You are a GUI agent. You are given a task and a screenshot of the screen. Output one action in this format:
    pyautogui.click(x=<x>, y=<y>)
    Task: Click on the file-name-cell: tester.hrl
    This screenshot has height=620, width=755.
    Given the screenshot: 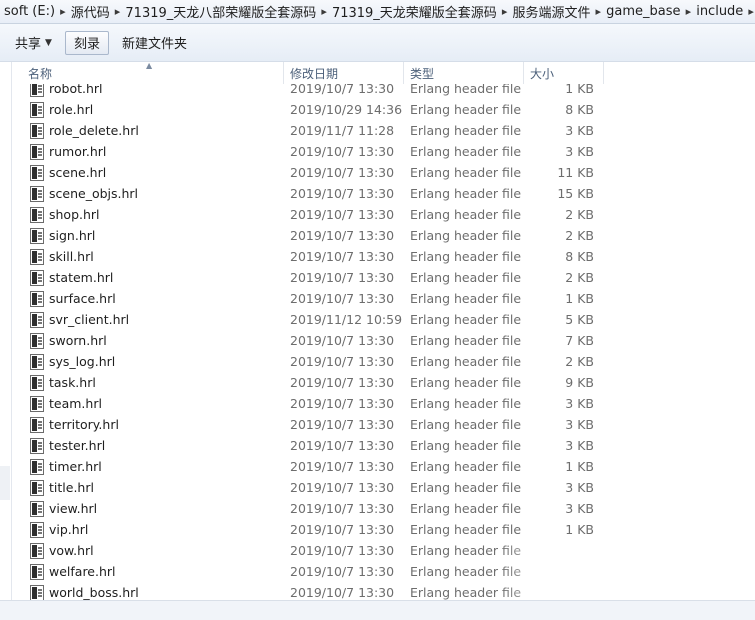 What is the action you would take?
    pyautogui.click(x=153, y=445)
    